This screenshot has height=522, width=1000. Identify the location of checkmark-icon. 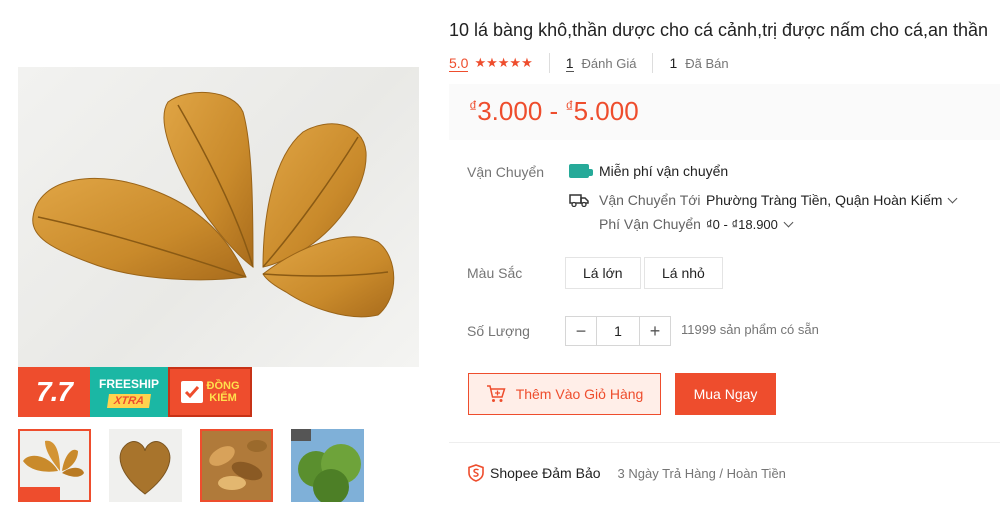
(191, 392).